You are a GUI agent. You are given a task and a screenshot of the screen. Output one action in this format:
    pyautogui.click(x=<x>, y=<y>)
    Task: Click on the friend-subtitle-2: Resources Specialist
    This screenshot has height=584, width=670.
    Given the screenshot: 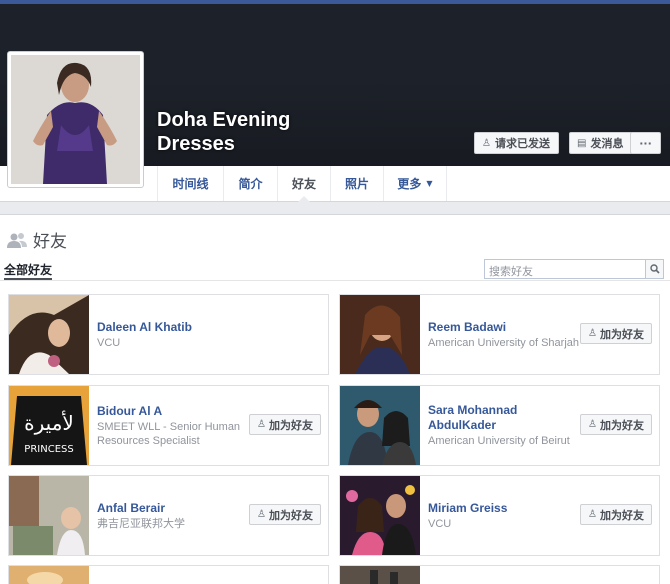 What is the action you would take?
    pyautogui.click(x=148, y=441)
    